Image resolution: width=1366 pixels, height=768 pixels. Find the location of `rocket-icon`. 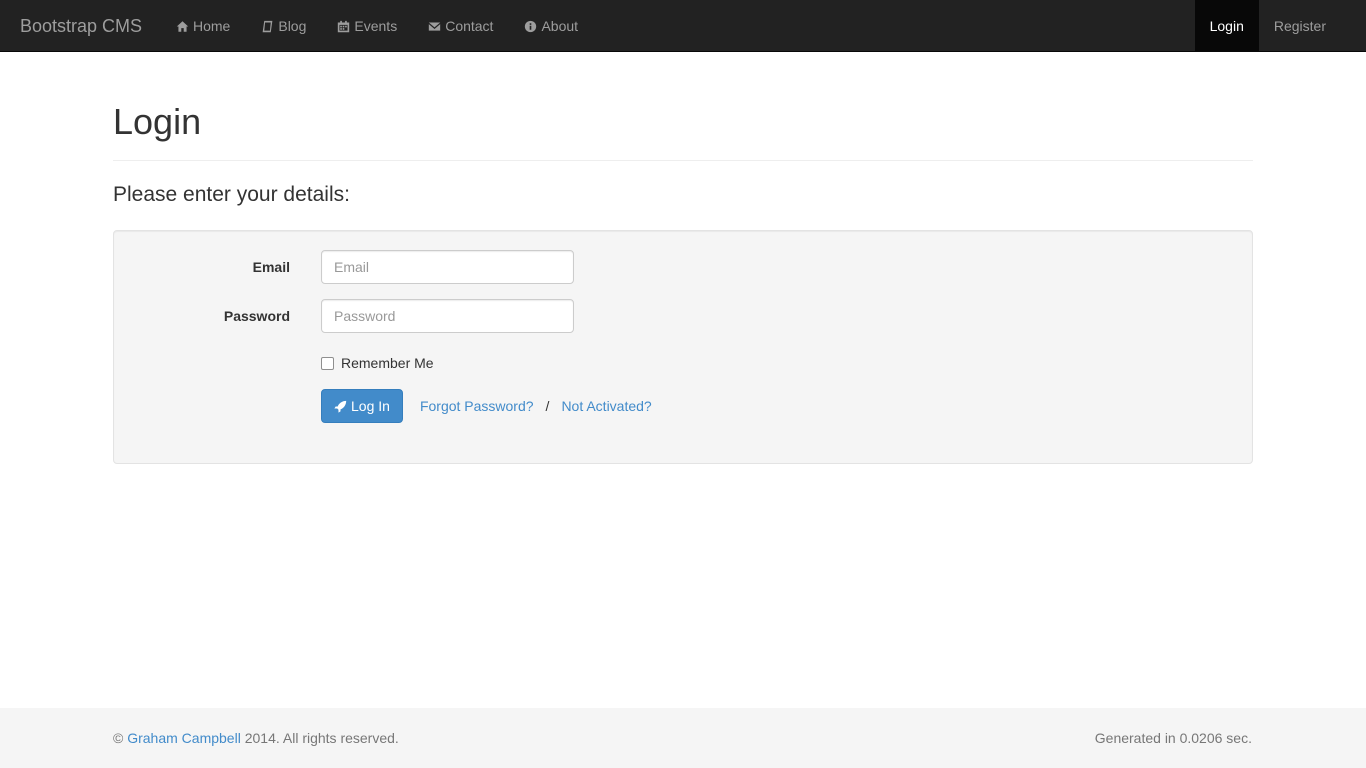

rocket-icon is located at coordinates (340, 406).